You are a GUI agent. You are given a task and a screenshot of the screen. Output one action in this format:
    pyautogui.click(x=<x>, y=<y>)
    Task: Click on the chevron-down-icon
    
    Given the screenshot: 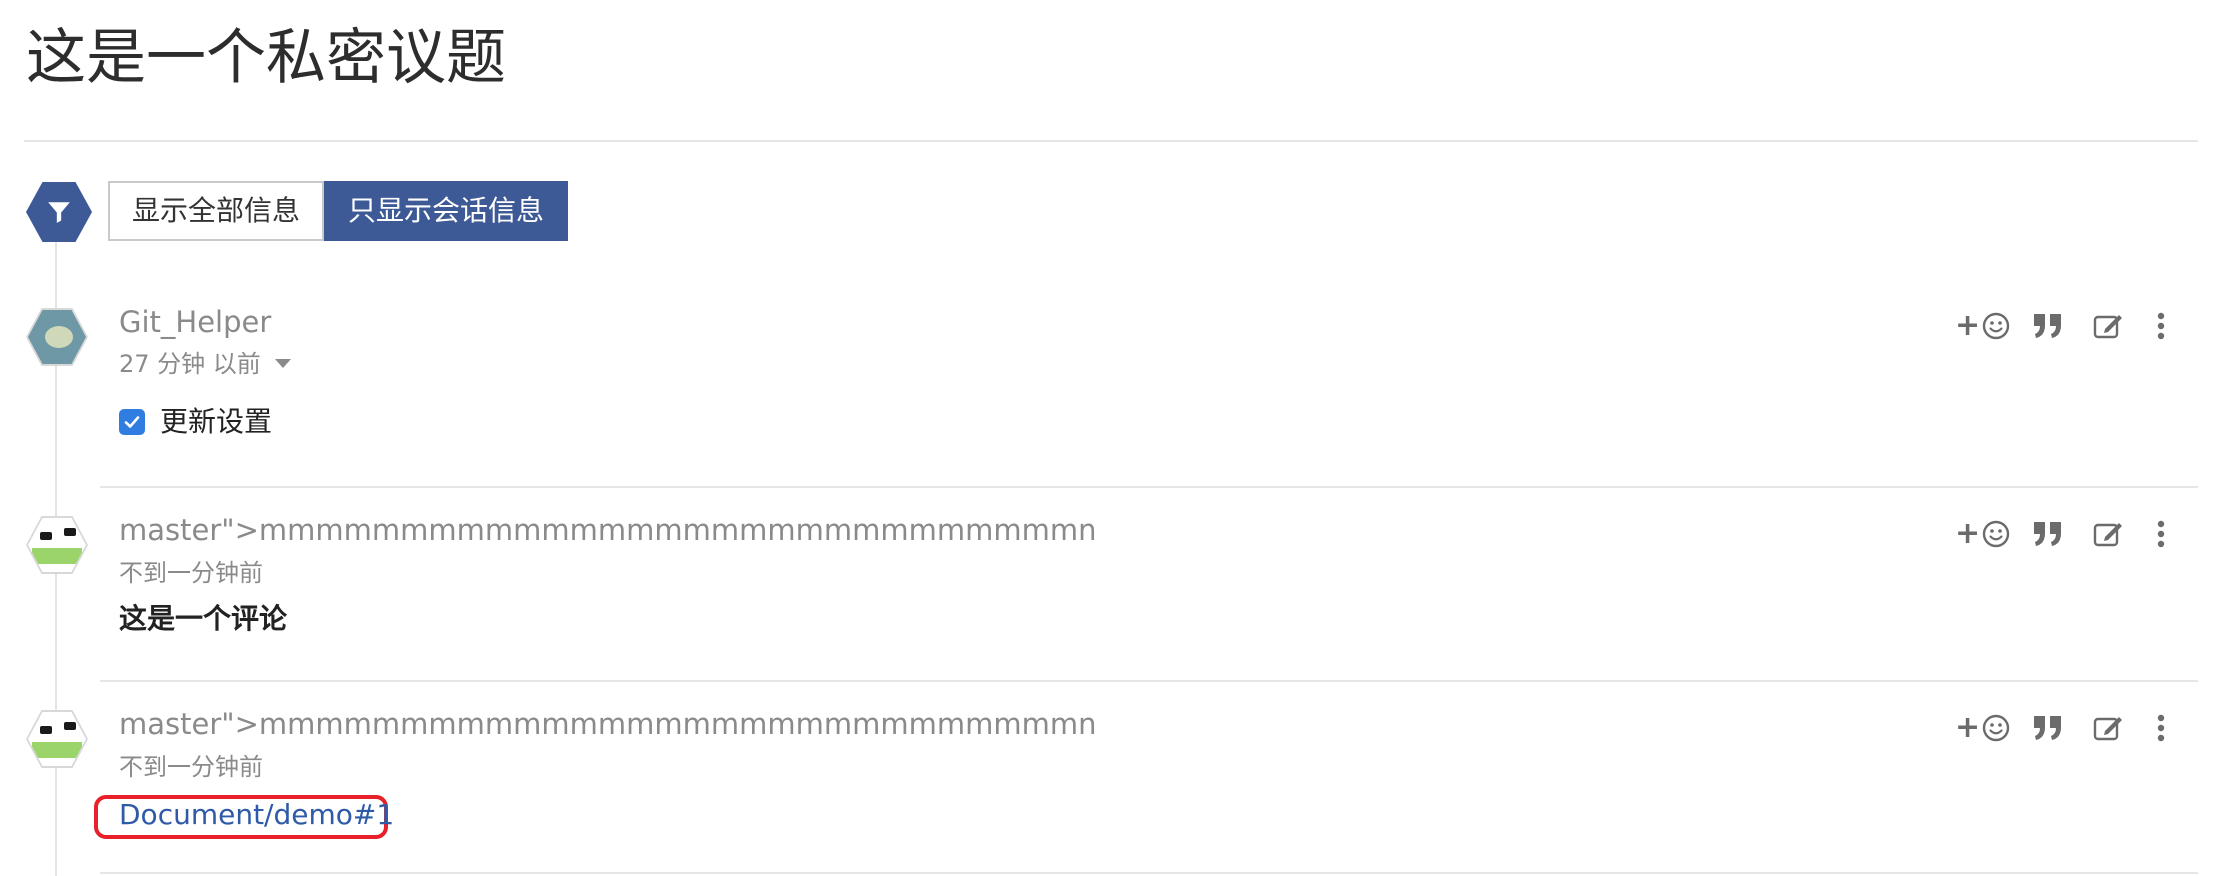 What is the action you would take?
    pyautogui.click(x=282, y=363)
    